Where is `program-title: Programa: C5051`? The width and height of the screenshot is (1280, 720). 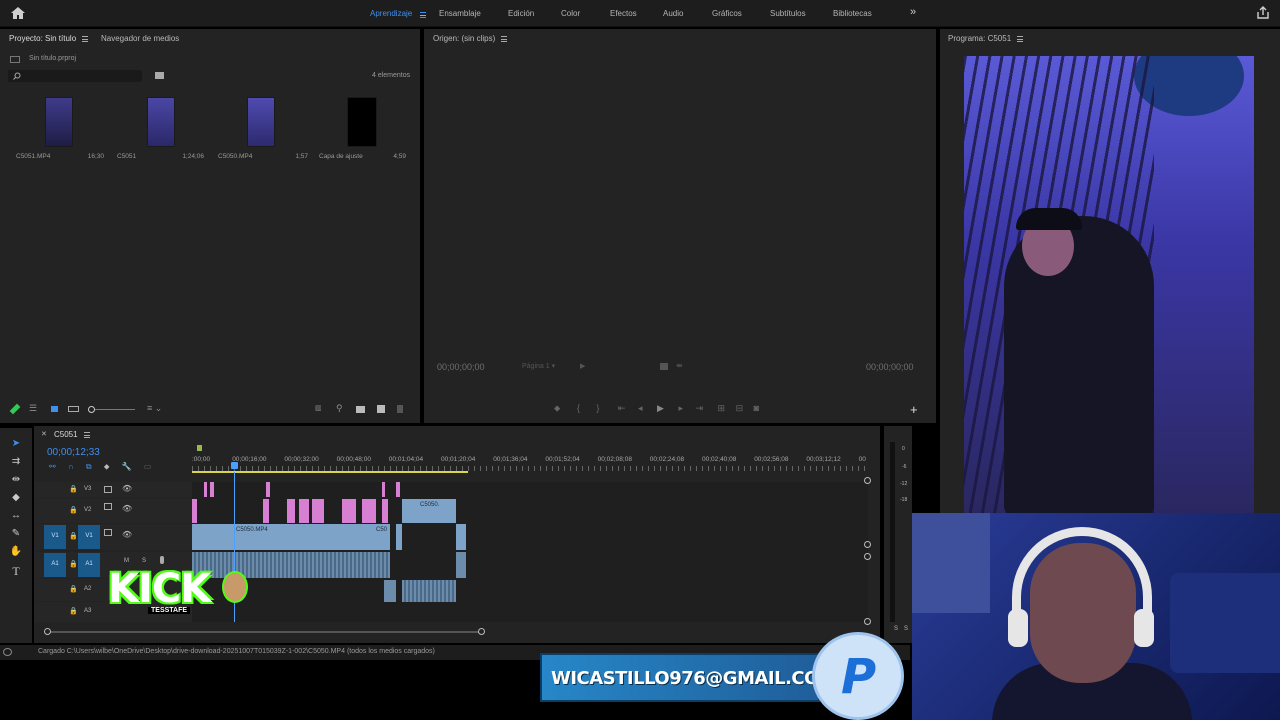
program-title: Programa: C5051 is located at coordinates (986, 38).